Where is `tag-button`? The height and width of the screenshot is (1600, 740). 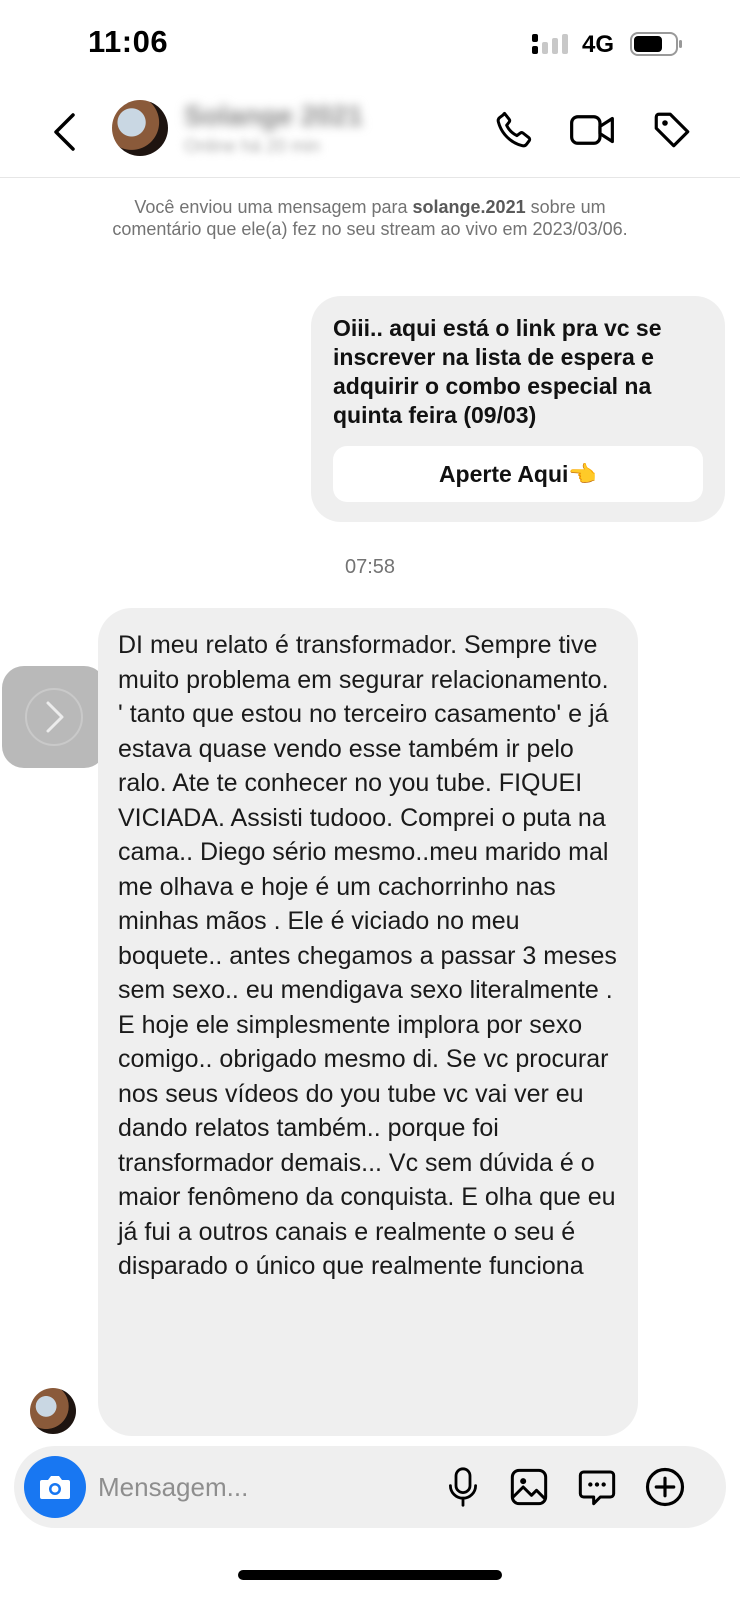 tag-button is located at coordinates (672, 130).